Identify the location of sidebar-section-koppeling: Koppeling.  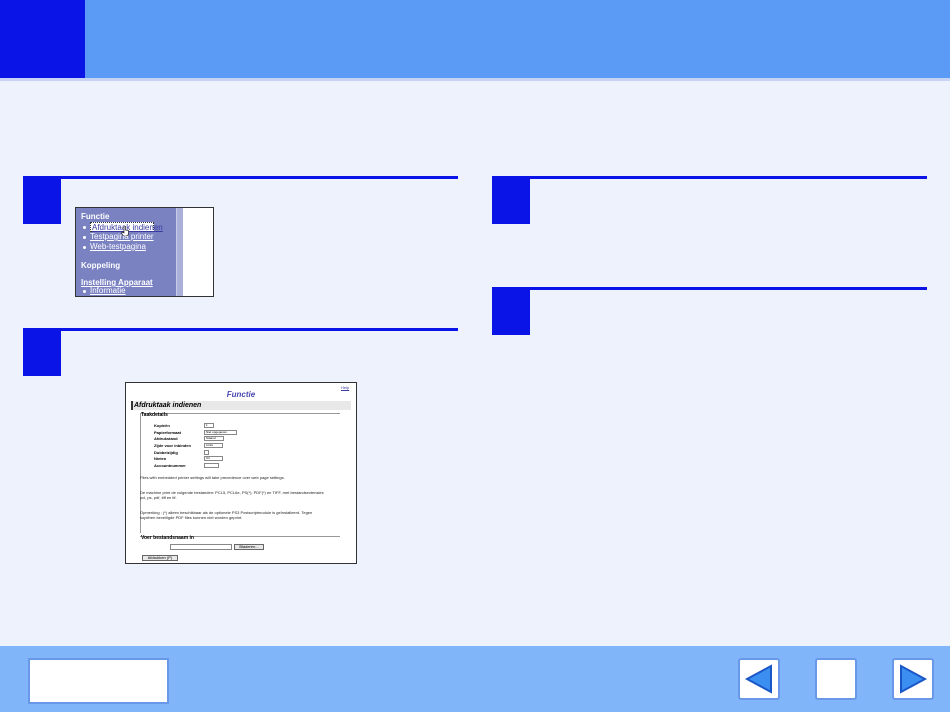
(101, 265).